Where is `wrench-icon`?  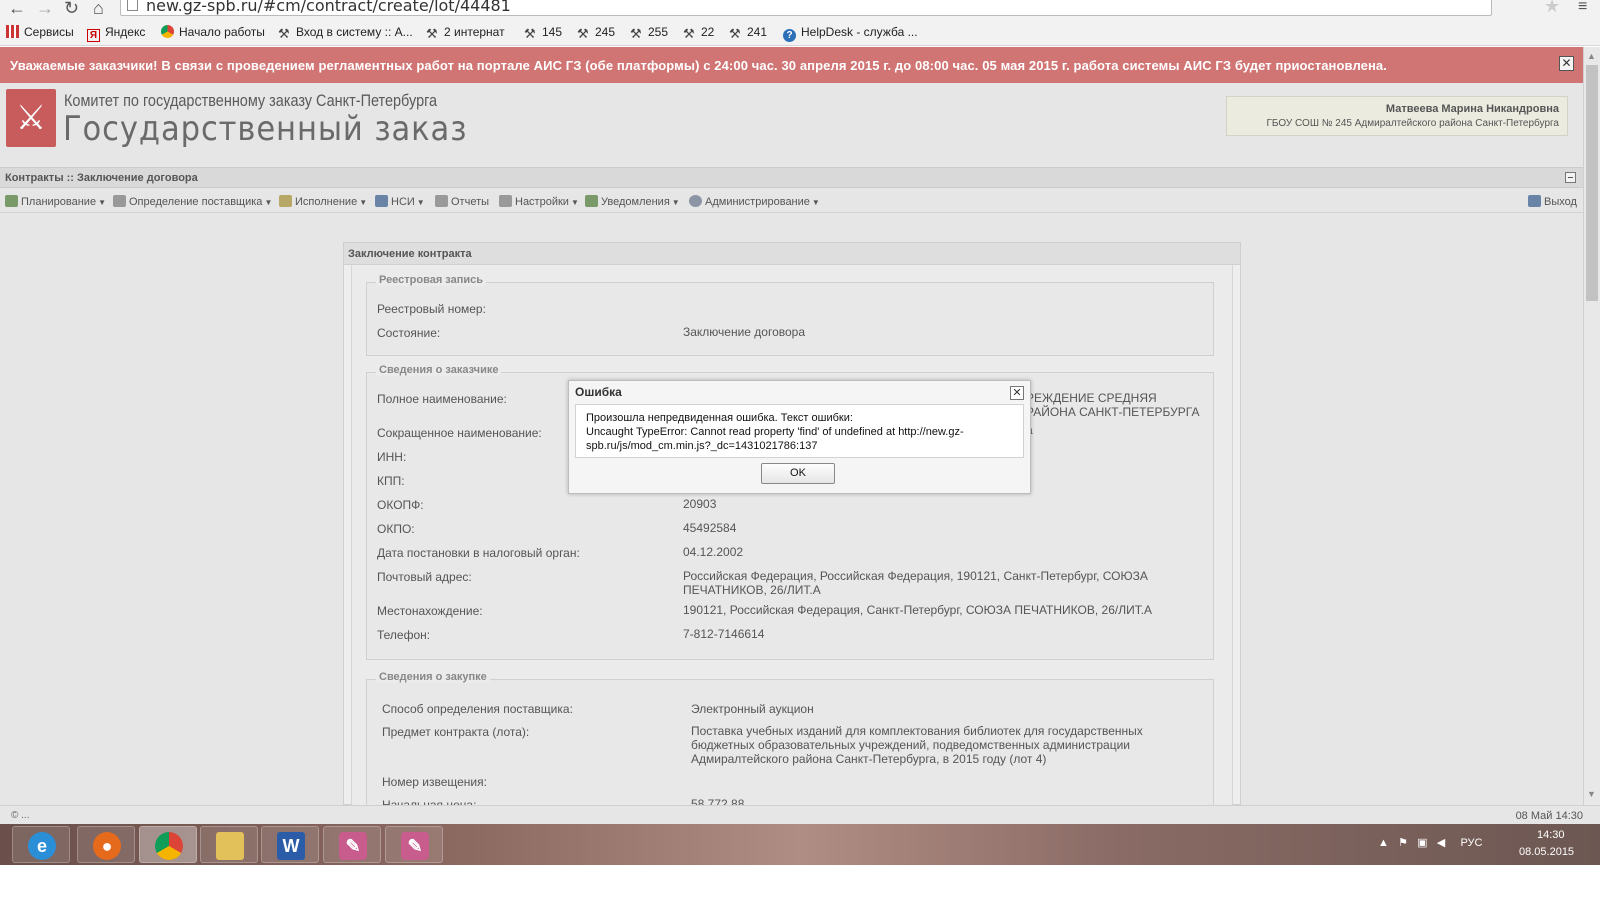
wrench-icon is located at coordinates (505, 201).